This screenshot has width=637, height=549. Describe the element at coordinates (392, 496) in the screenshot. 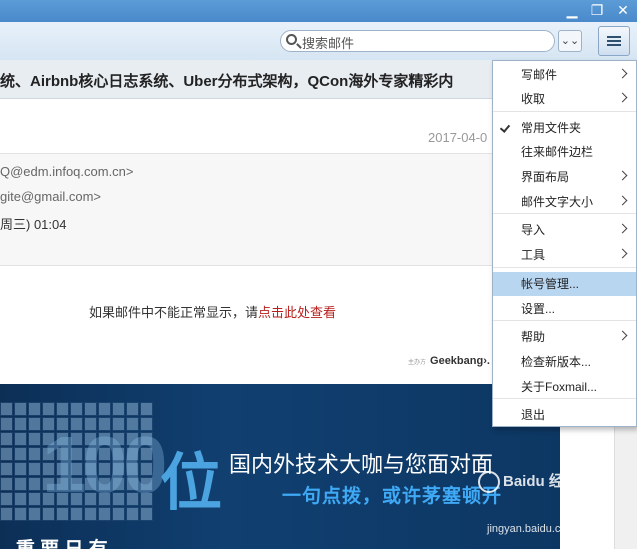

I see `banner-subheadline: 一句点拨，或许茅塞顿开` at that location.